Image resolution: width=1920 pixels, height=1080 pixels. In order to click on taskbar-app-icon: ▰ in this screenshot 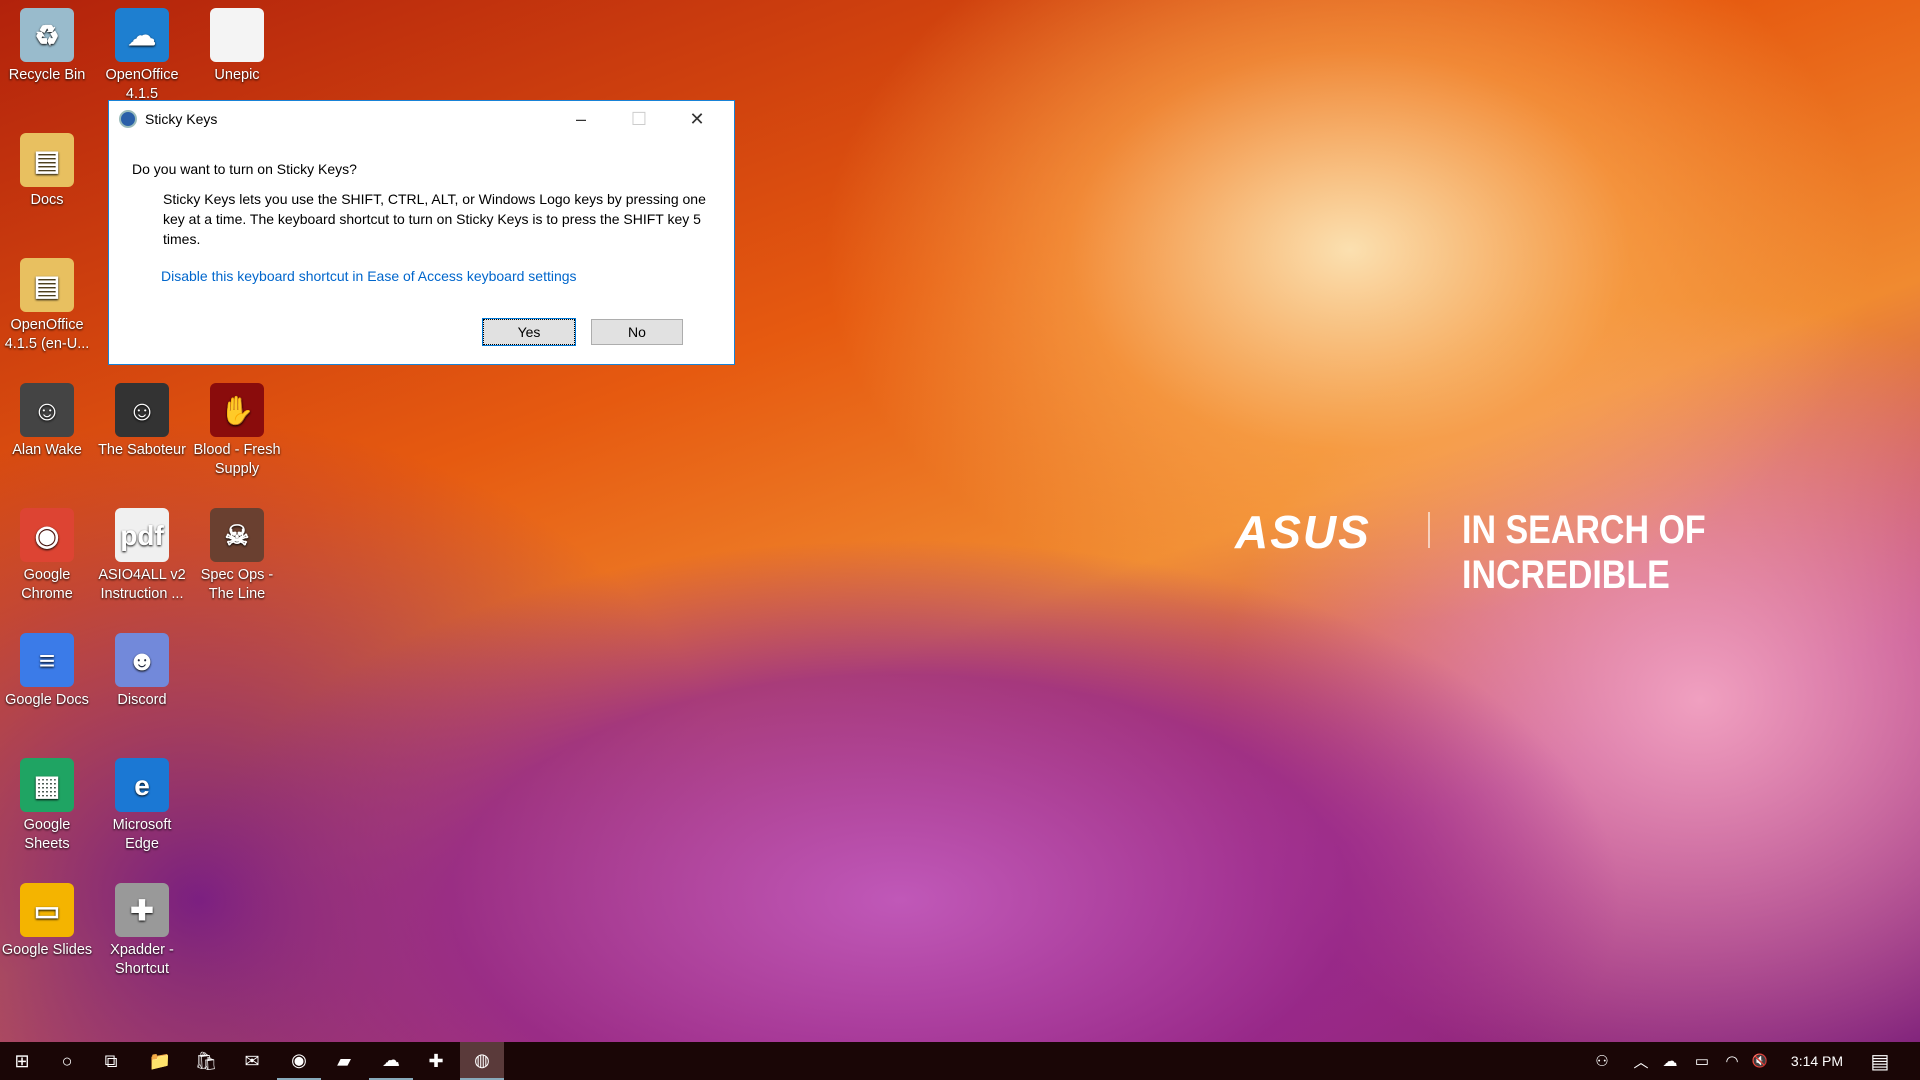, I will do `click(344, 1061)`.